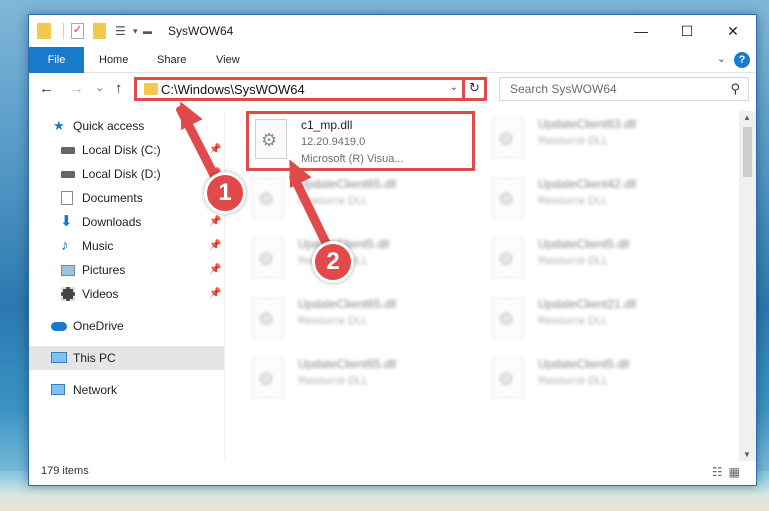 The width and height of the screenshot is (769, 511). Describe the element at coordinates (99, 87) in the screenshot. I see `recent-locations-button: ⌄` at that location.